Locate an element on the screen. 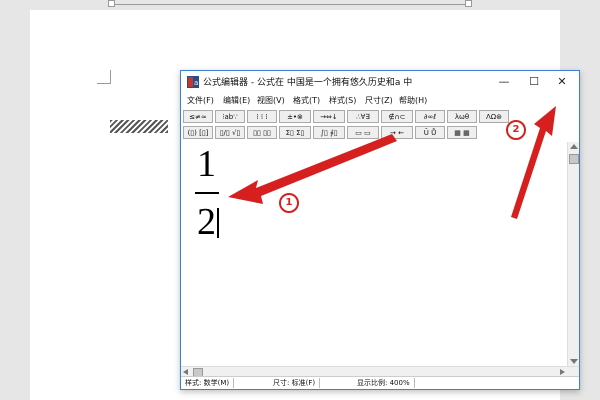 The image size is (600, 400). arrows-palette-button: →⇔↓ is located at coordinates (329, 116).